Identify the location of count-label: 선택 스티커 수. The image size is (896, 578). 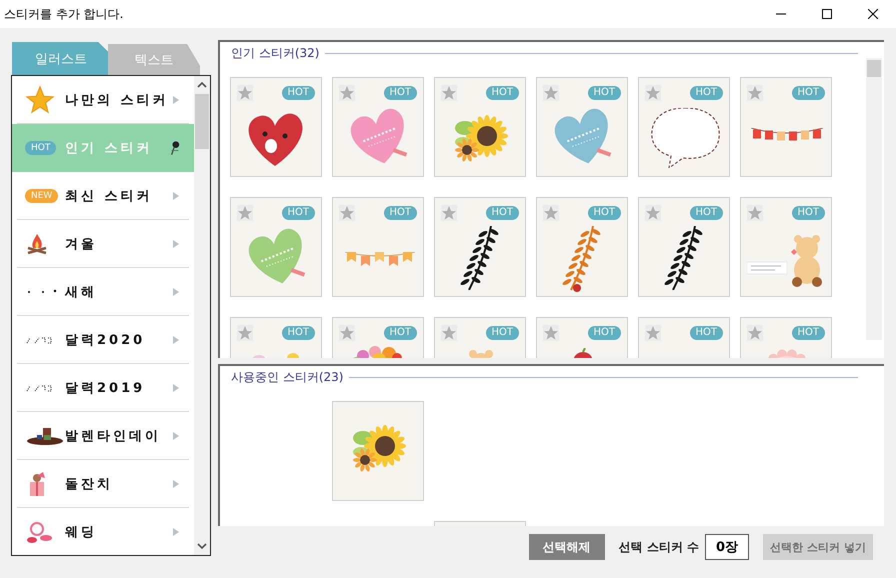
(658, 547).